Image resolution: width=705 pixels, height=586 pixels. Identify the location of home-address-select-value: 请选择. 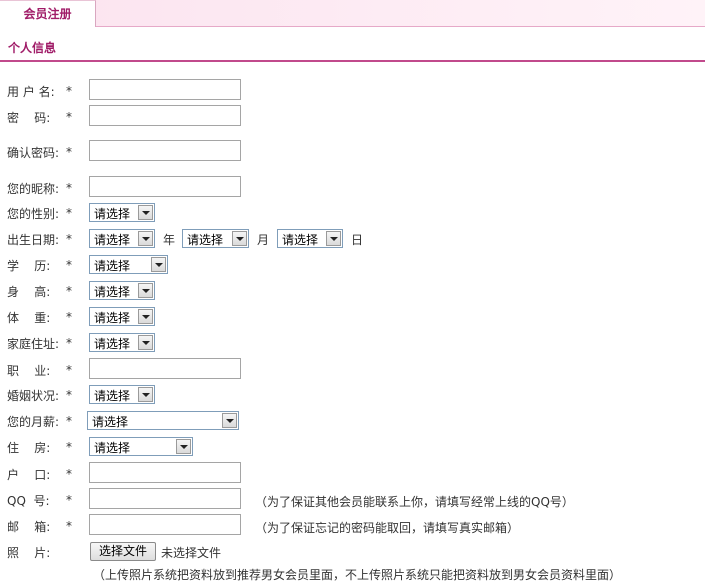
(112, 344).